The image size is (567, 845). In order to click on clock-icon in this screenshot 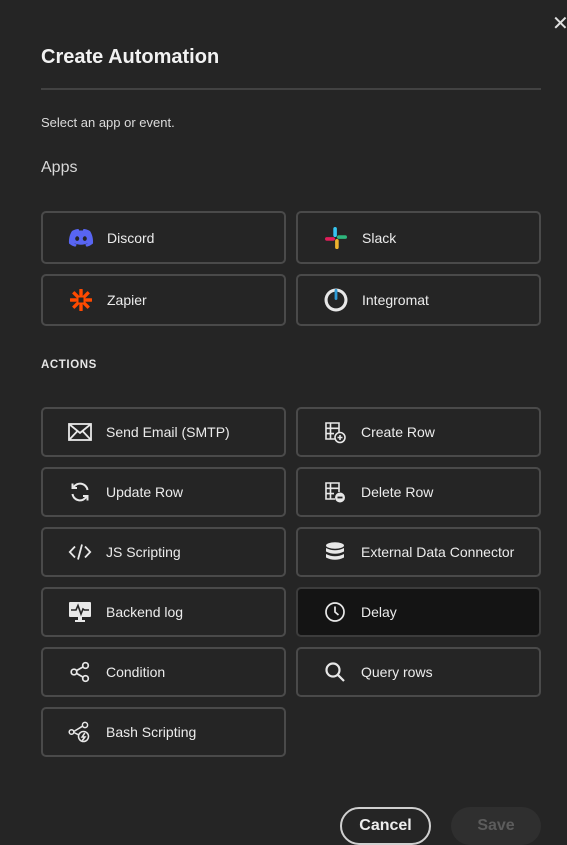, I will do `click(335, 612)`.